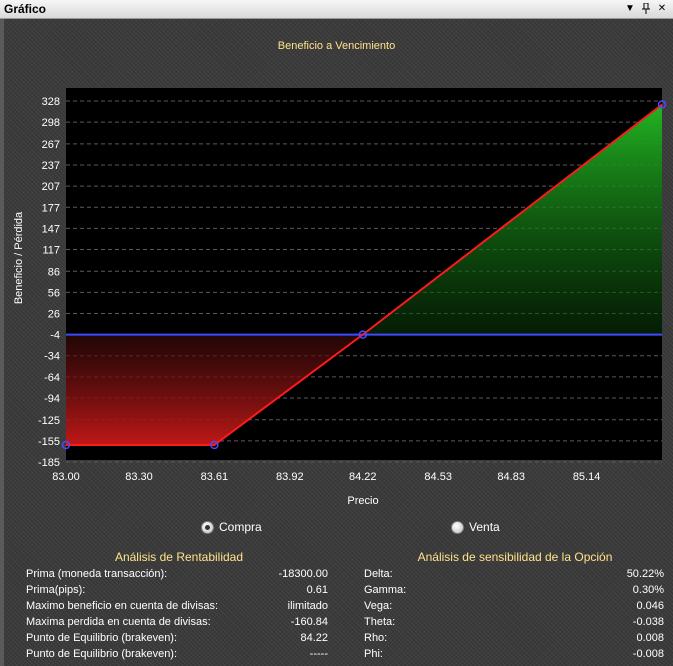 Image resolution: width=673 pixels, height=666 pixels. What do you see at coordinates (54, 315) in the screenshot?
I see `y-tick-label: 26` at bounding box center [54, 315].